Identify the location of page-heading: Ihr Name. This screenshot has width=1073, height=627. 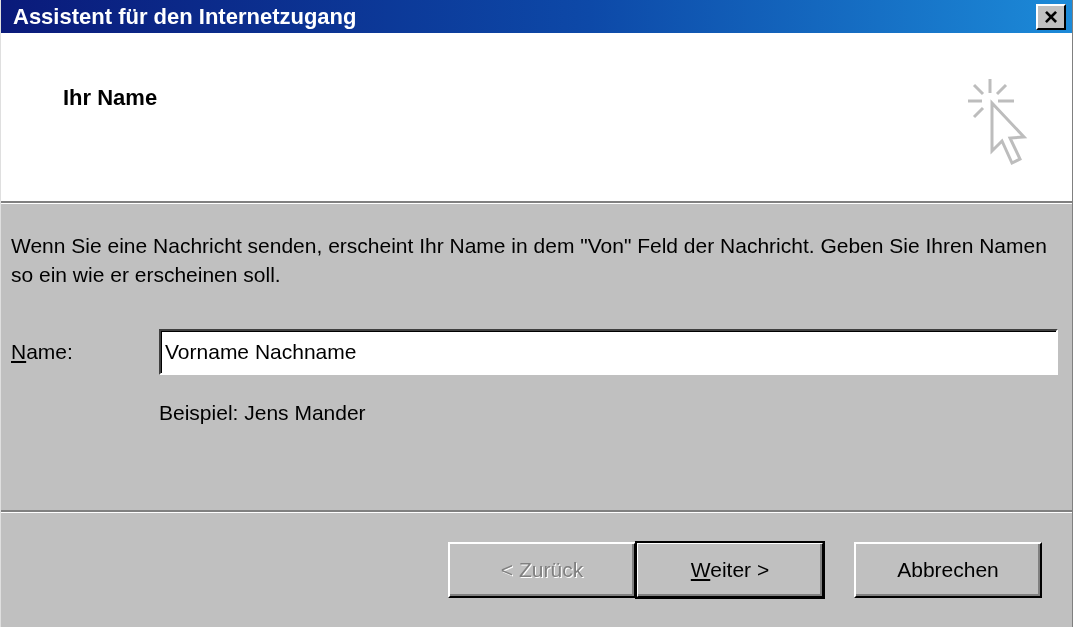
(110, 98).